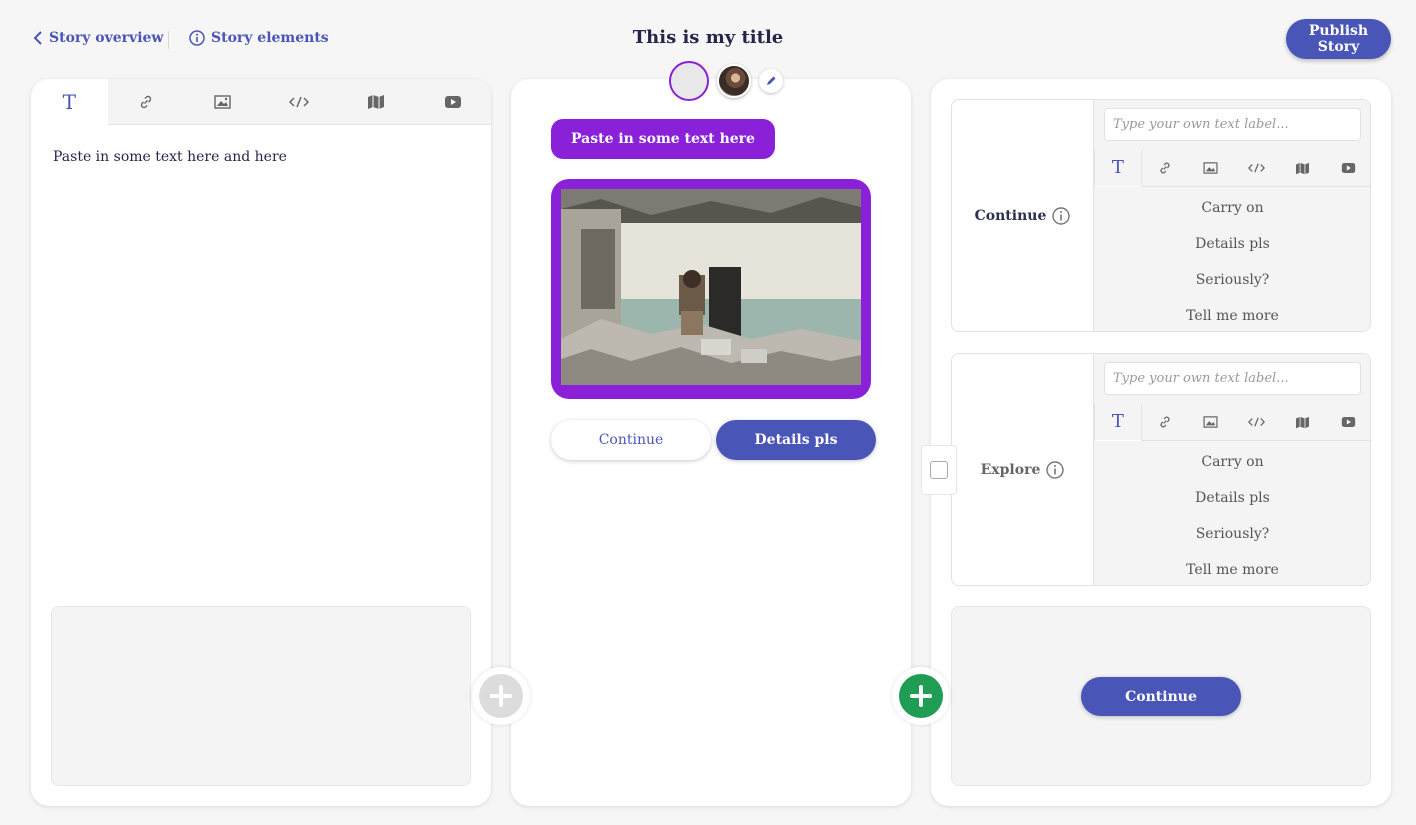 The width and height of the screenshot is (1416, 825). What do you see at coordinates (261, 696) in the screenshot?
I see `left-drop-zone` at bounding box center [261, 696].